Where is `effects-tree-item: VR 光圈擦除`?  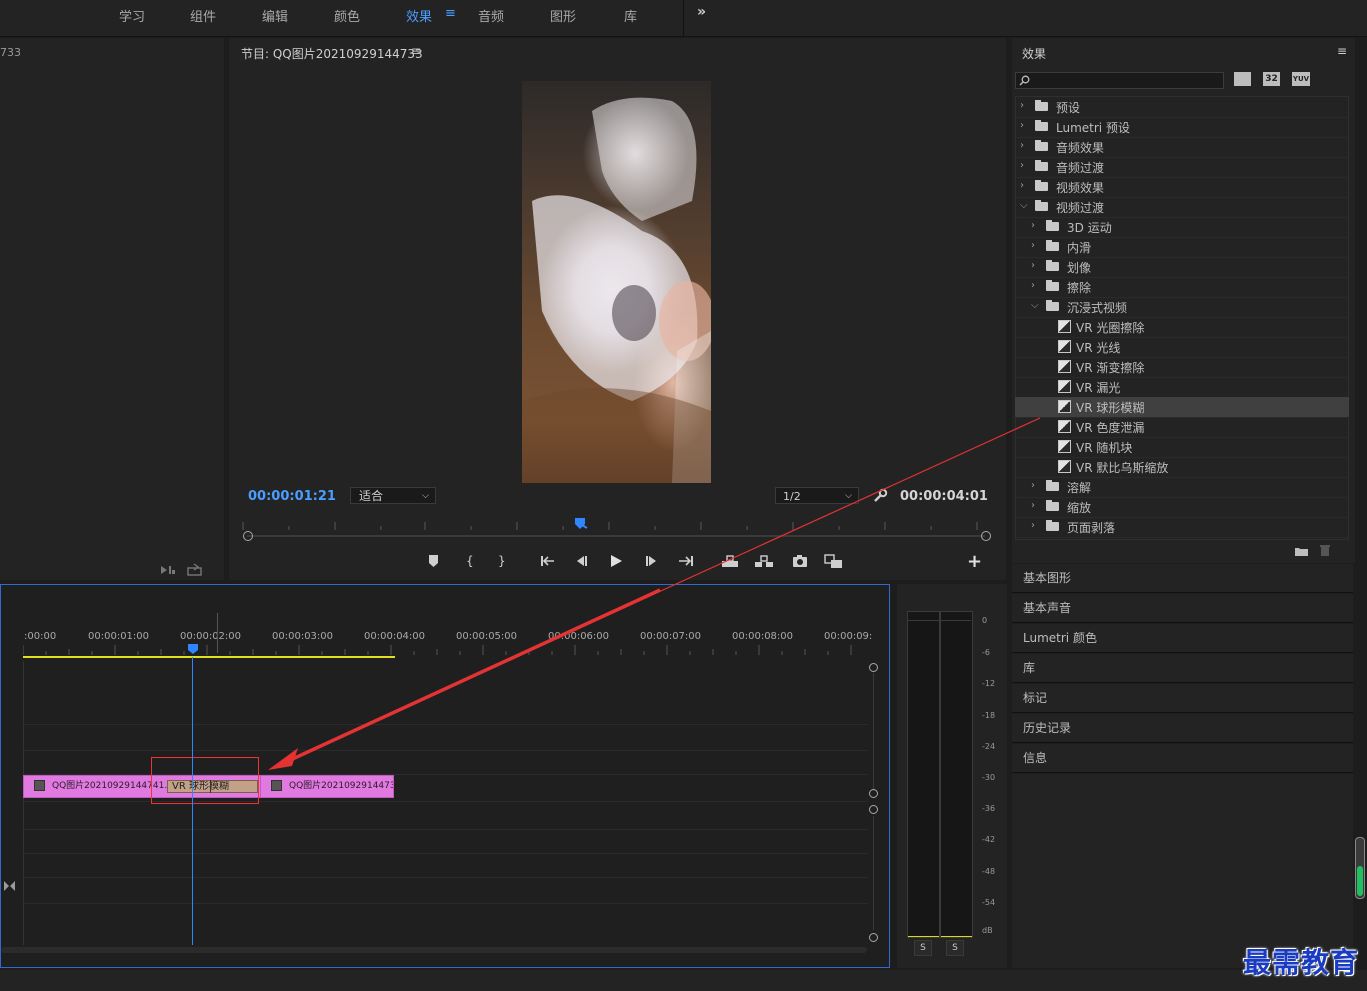 effects-tree-item: VR 光圈擦除 is located at coordinates (1182, 327).